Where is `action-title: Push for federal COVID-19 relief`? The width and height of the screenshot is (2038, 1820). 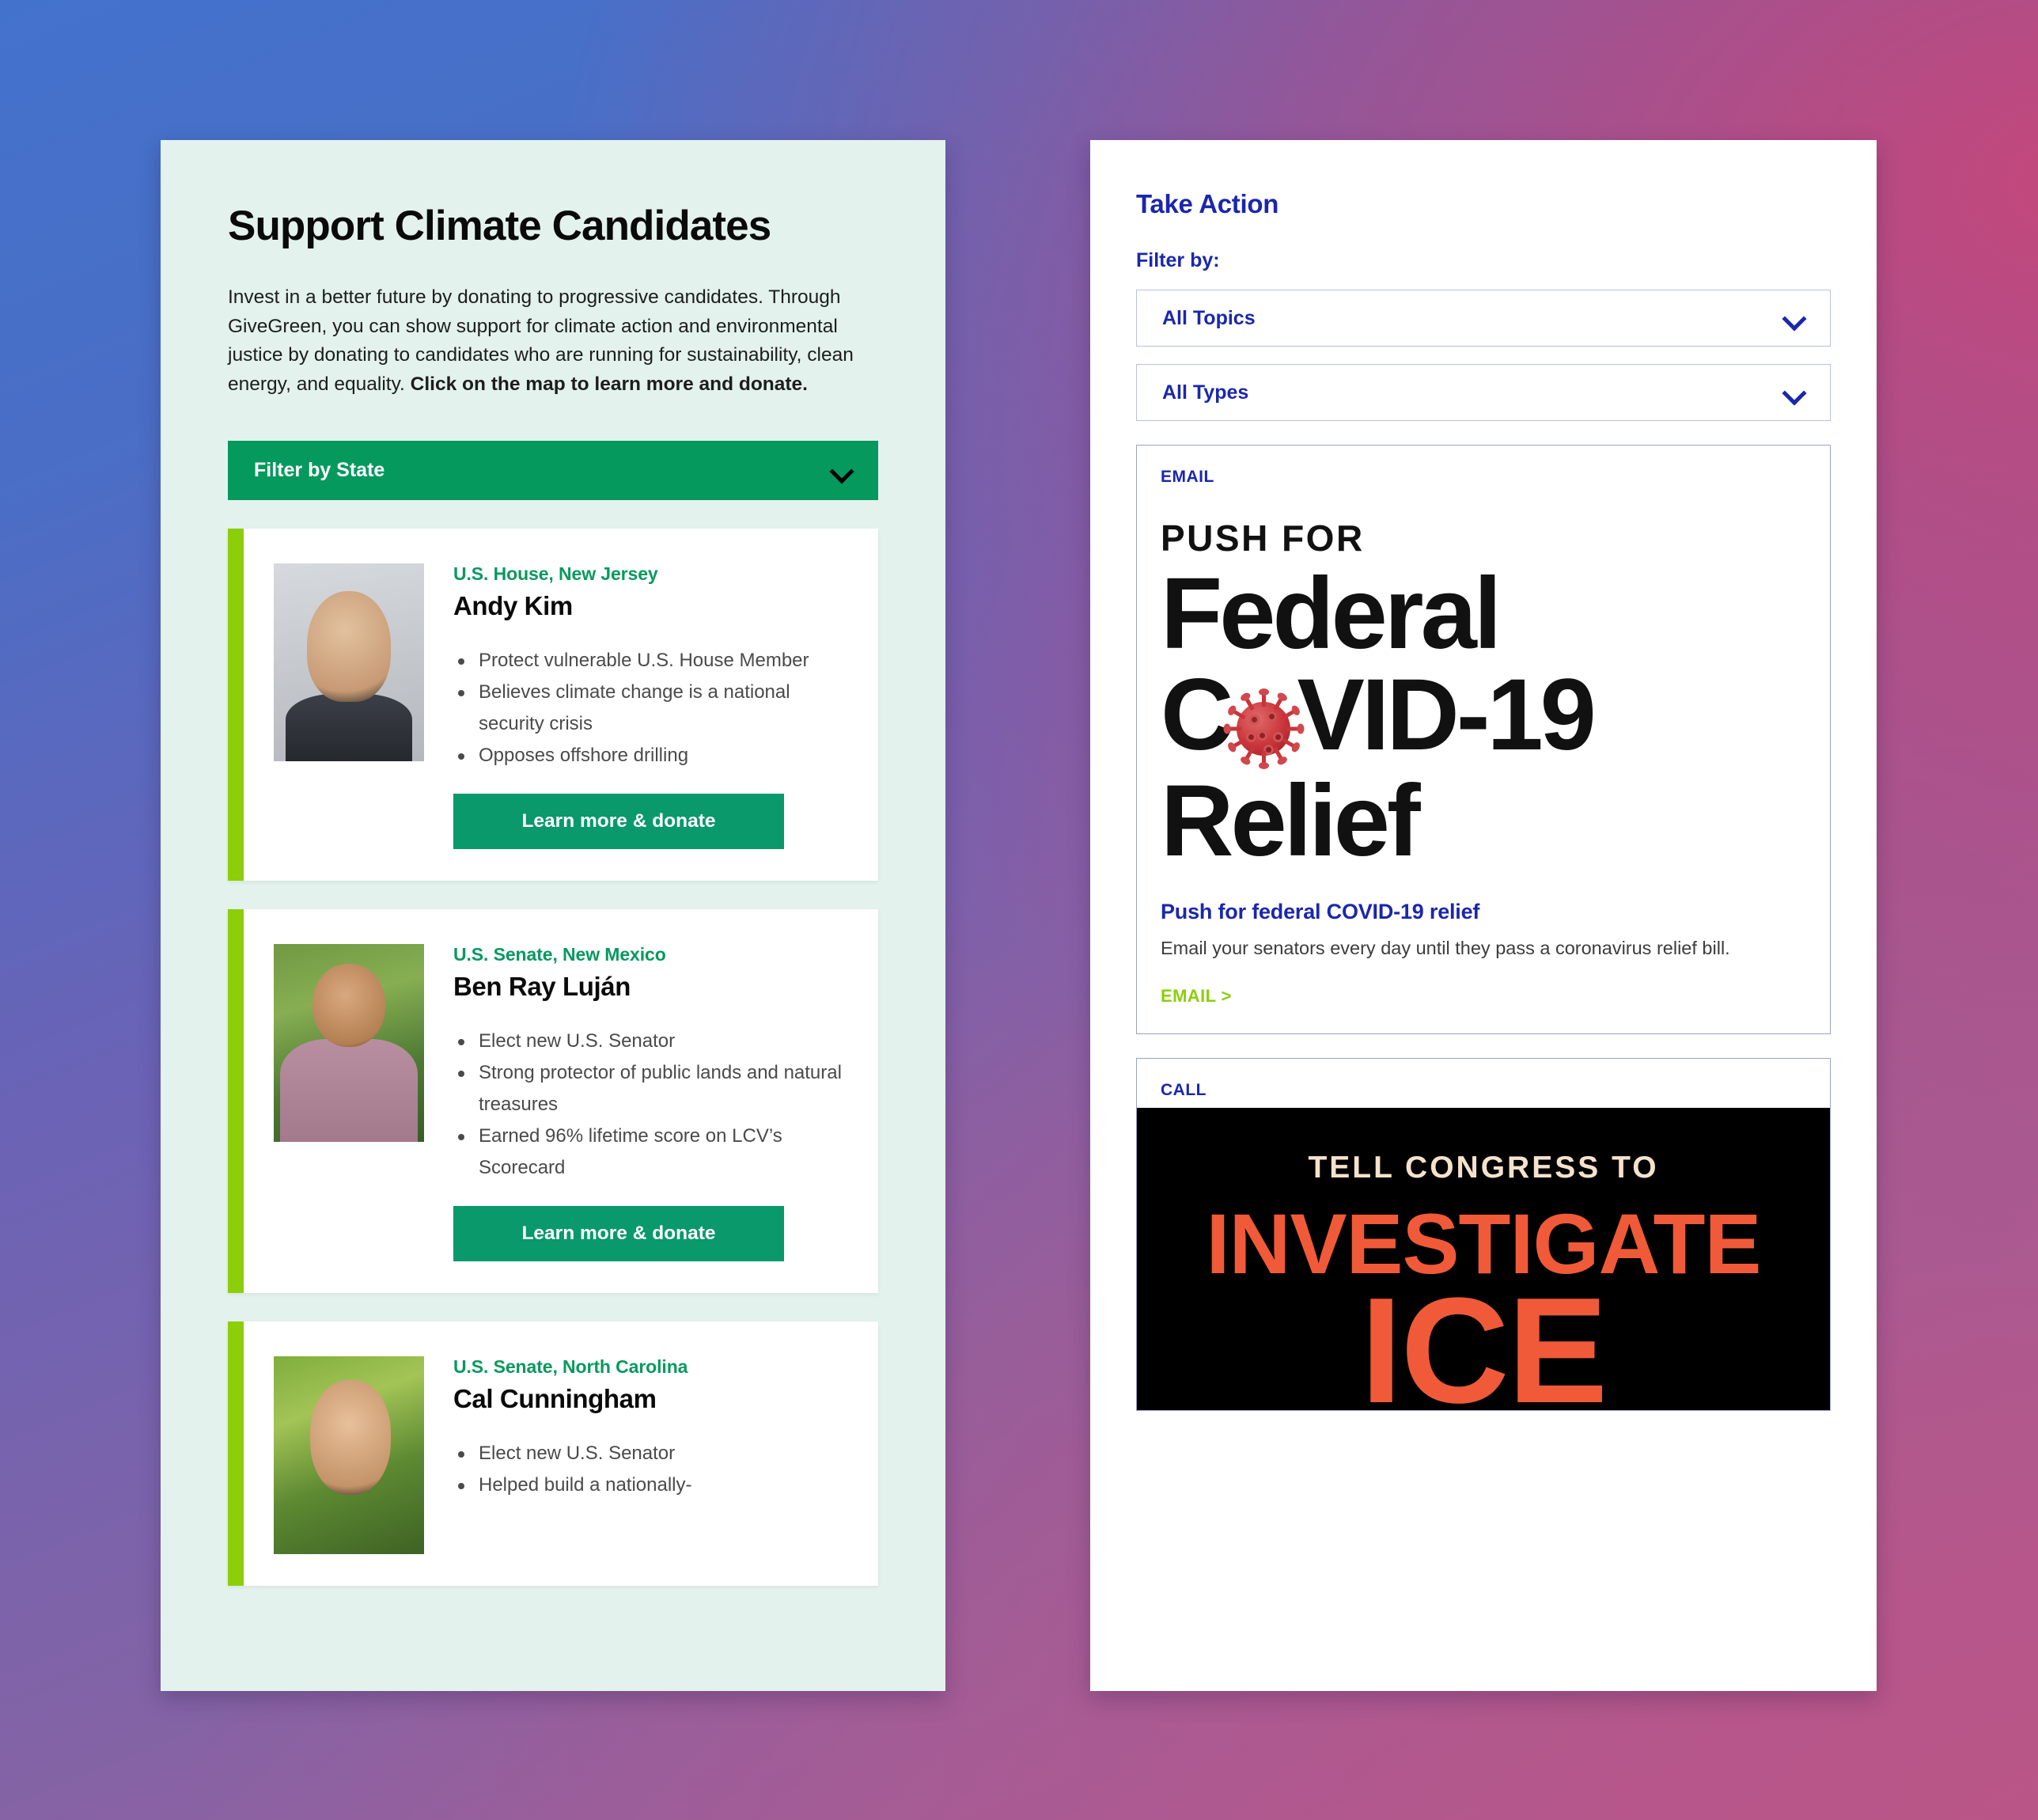
action-title: Push for federal COVID-19 relief is located at coordinates (1483, 912).